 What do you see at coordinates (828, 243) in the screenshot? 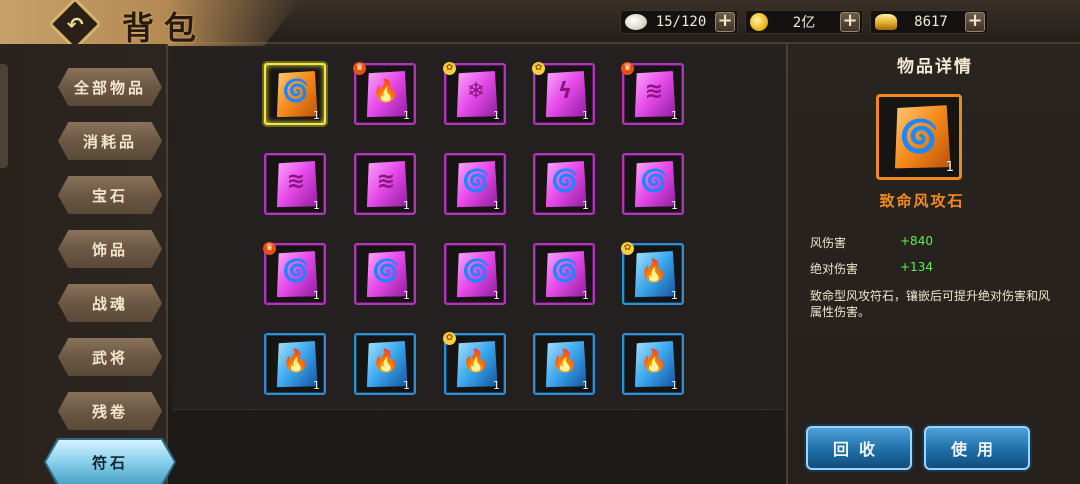
I see `stat-label: 风伤害` at bounding box center [828, 243].